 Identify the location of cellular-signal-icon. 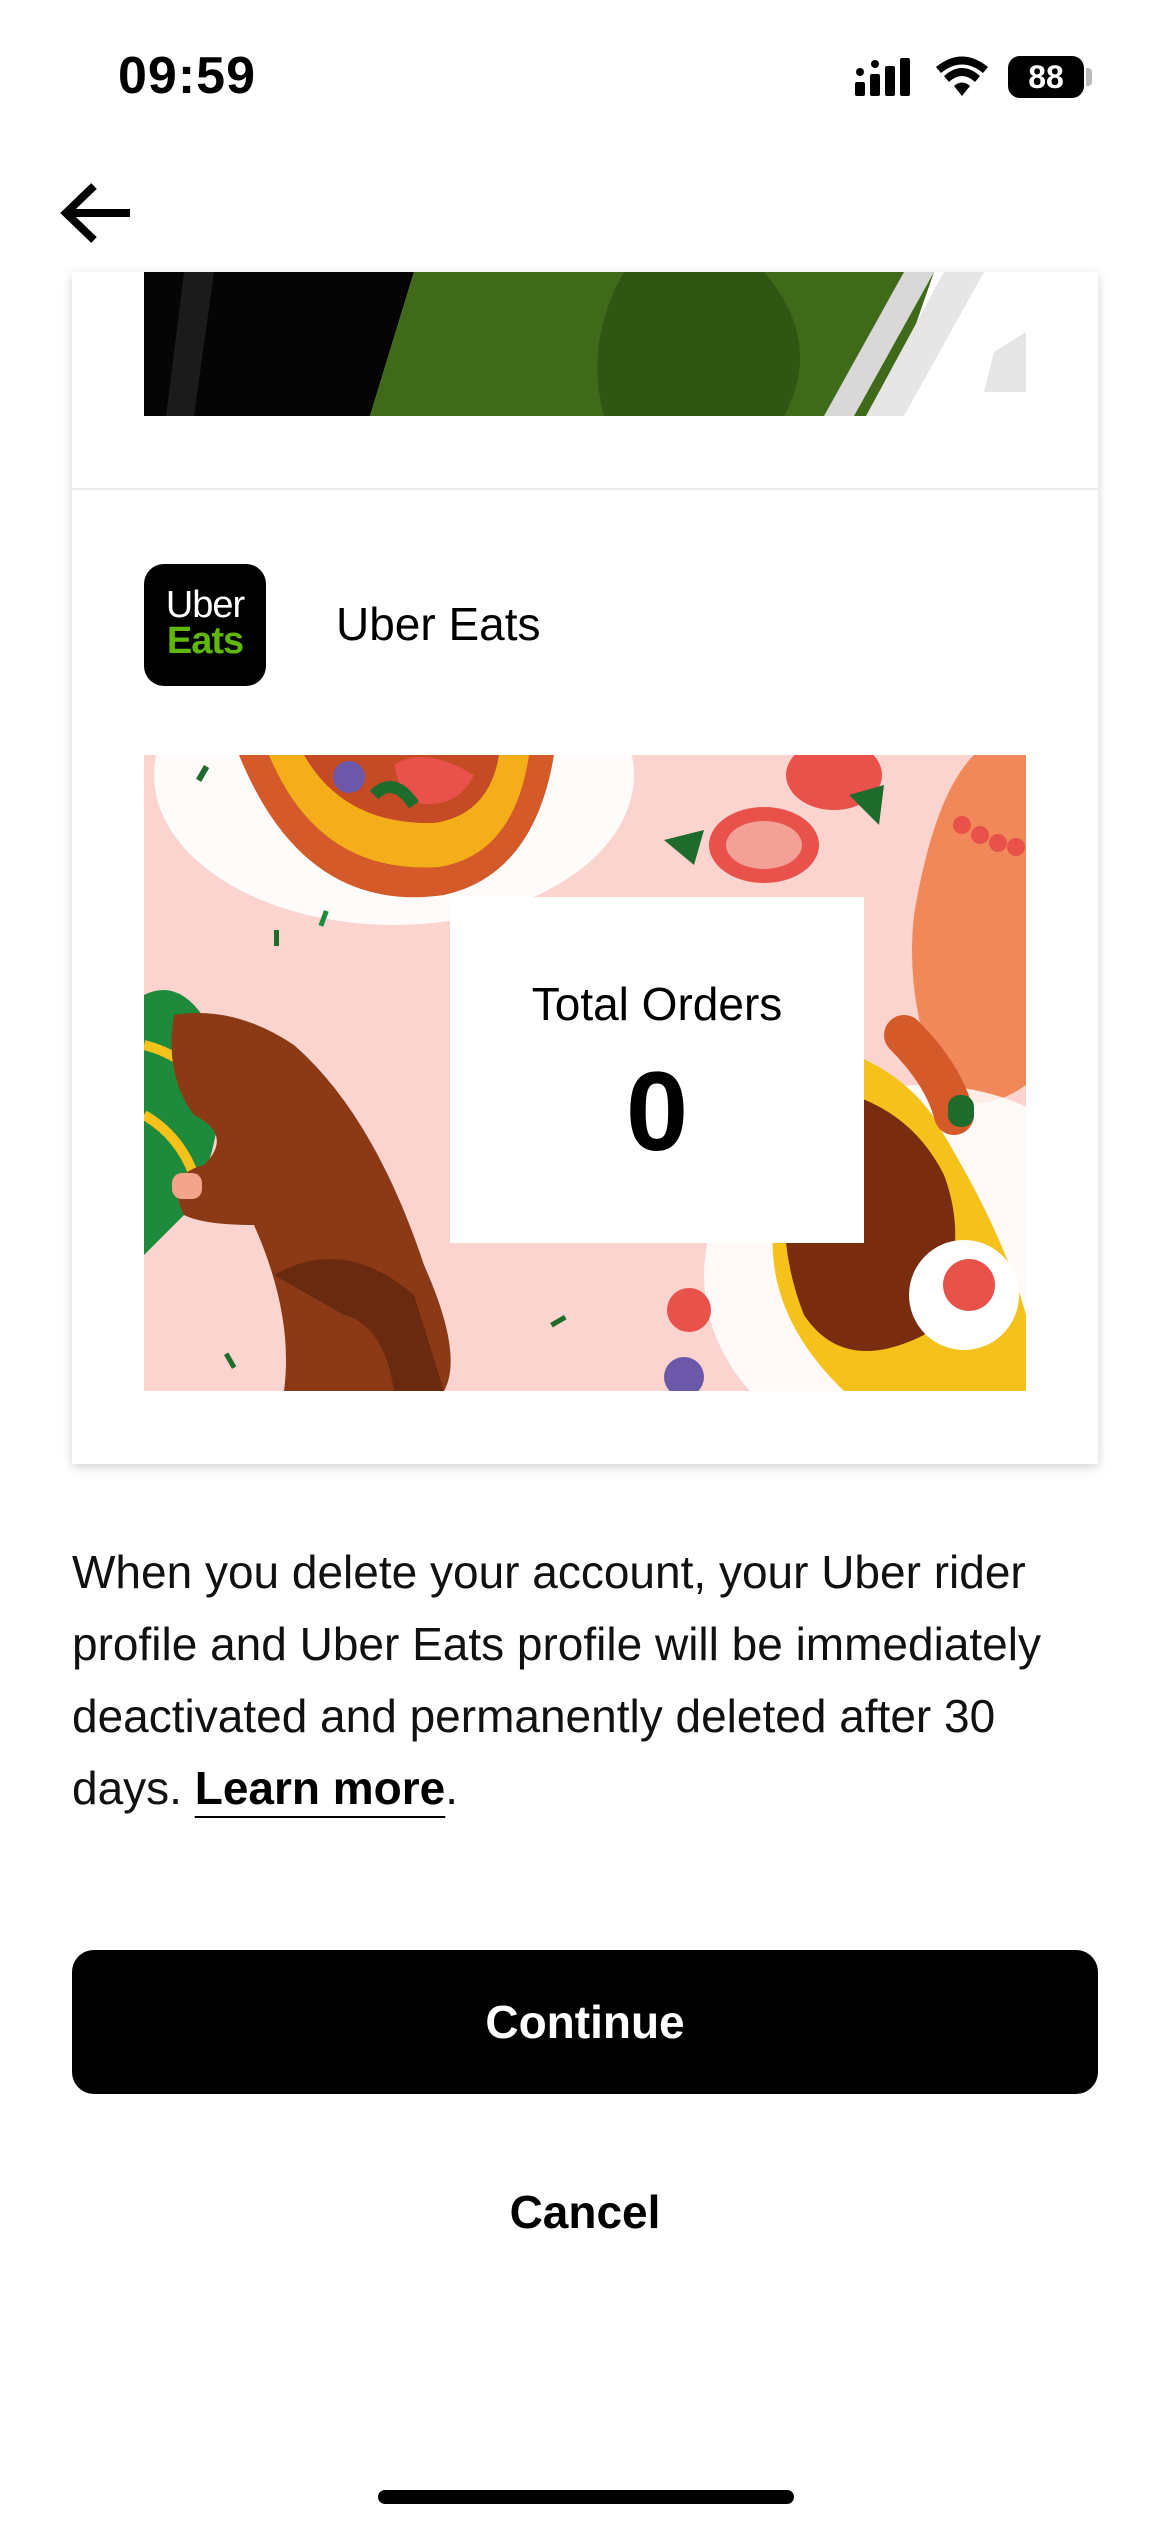
(882, 77).